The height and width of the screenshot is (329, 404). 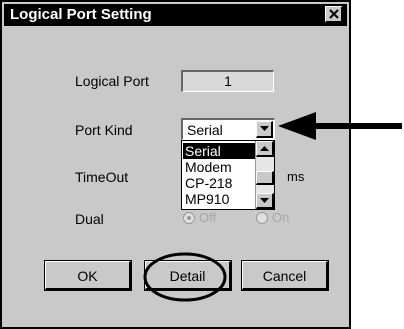 What do you see at coordinates (227, 81) in the screenshot?
I see `logical-port-field: 1` at bounding box center [227, 81].